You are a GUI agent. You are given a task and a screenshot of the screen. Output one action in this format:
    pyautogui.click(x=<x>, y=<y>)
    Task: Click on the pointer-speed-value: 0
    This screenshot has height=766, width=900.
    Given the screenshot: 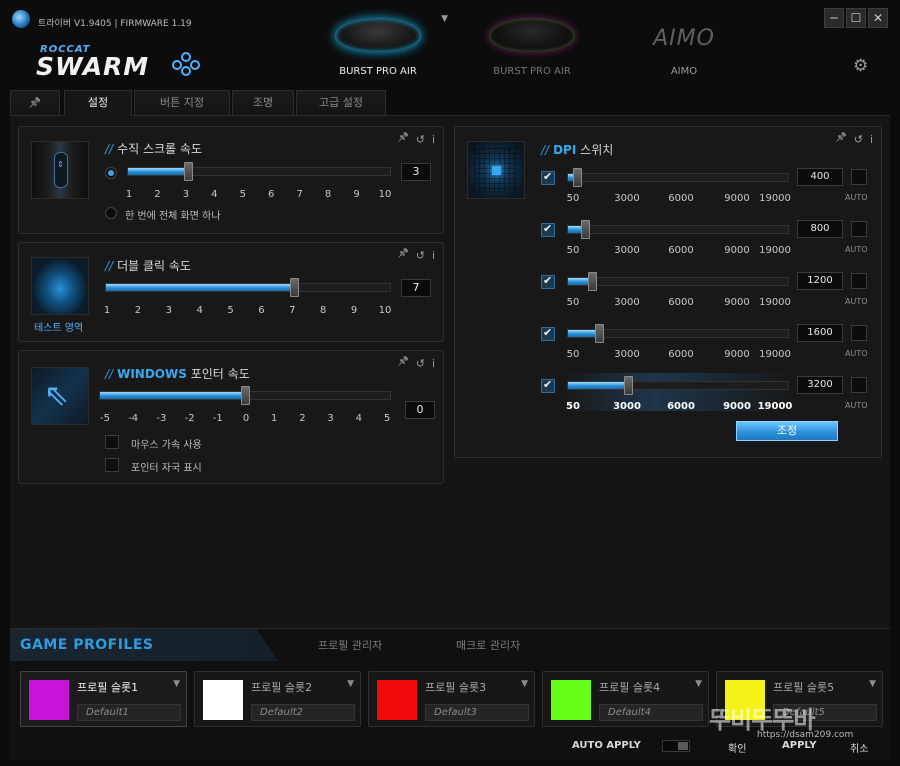 What is the action you would take?
    pyautogui.click(x=420, y=410)
    